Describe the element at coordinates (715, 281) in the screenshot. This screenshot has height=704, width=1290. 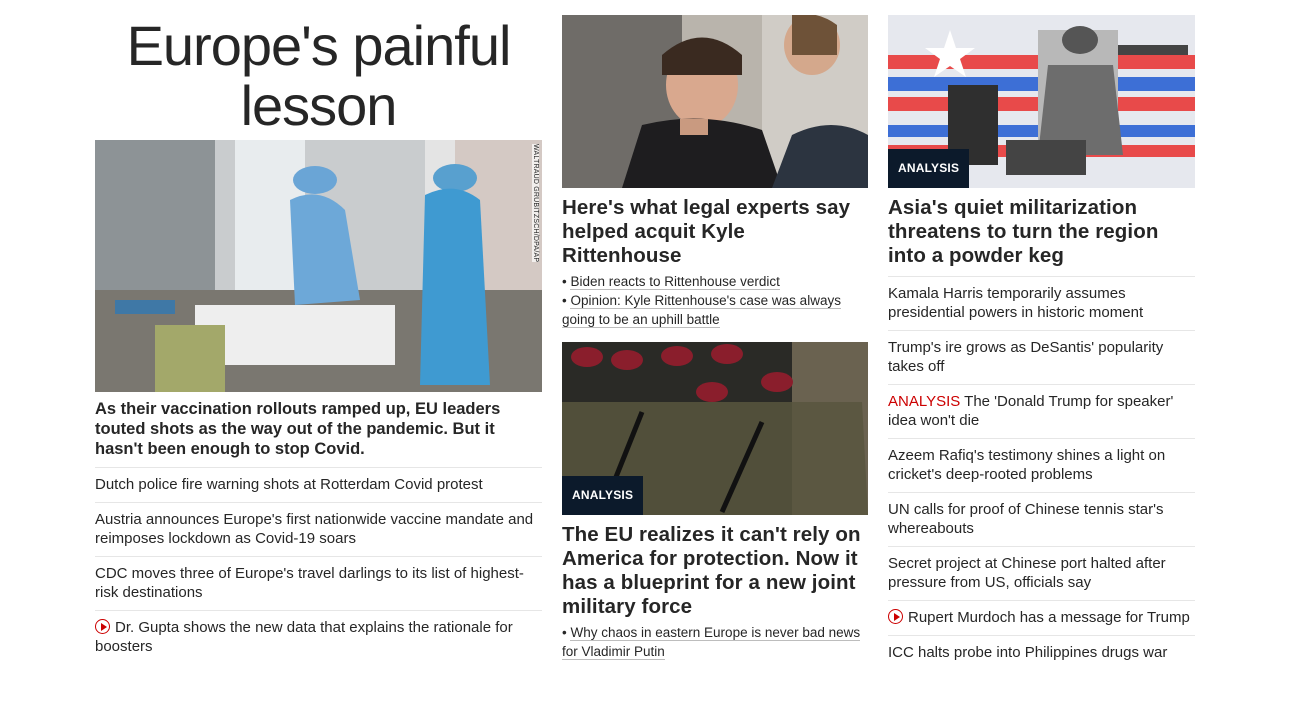
I see `sub-link: • Biden reacts to Rittenhouse verdict` at that location.